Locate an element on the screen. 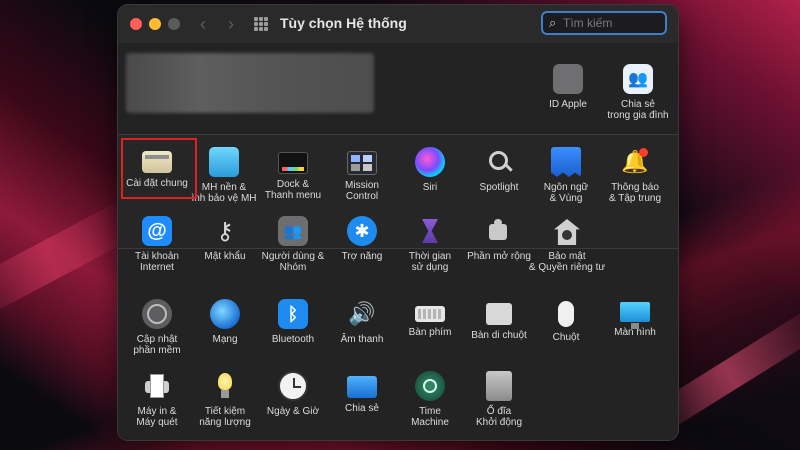  pref-screen-time: Thời gian sử dụng is located at coordinates (430, 244).